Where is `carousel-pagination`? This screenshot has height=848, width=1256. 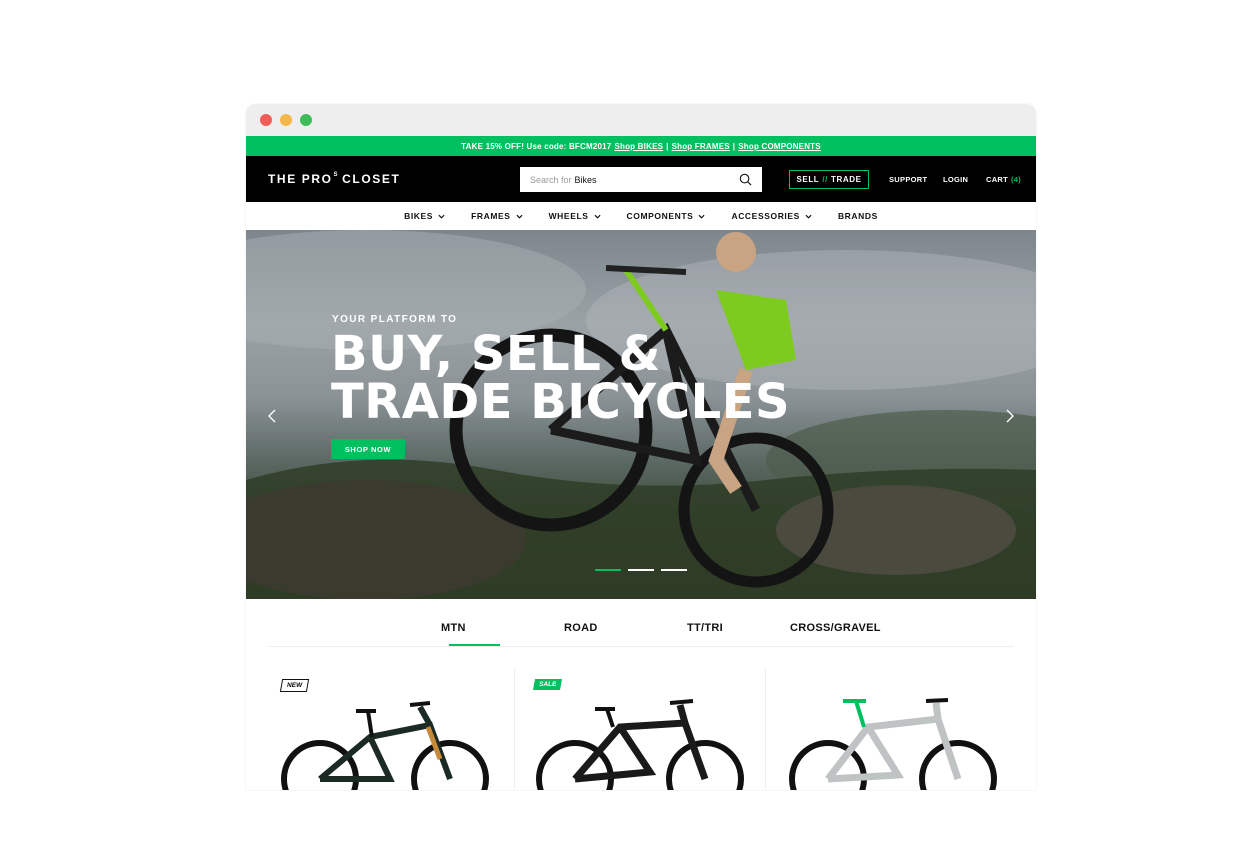 carousel-pagination is located at coordinates (641, 570).